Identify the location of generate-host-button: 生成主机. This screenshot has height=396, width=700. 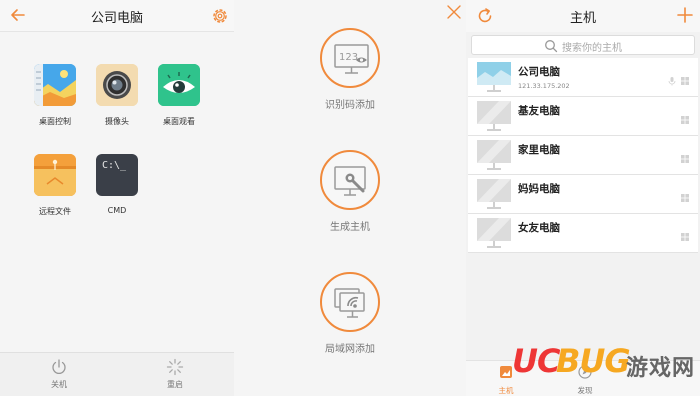
(350, 191).